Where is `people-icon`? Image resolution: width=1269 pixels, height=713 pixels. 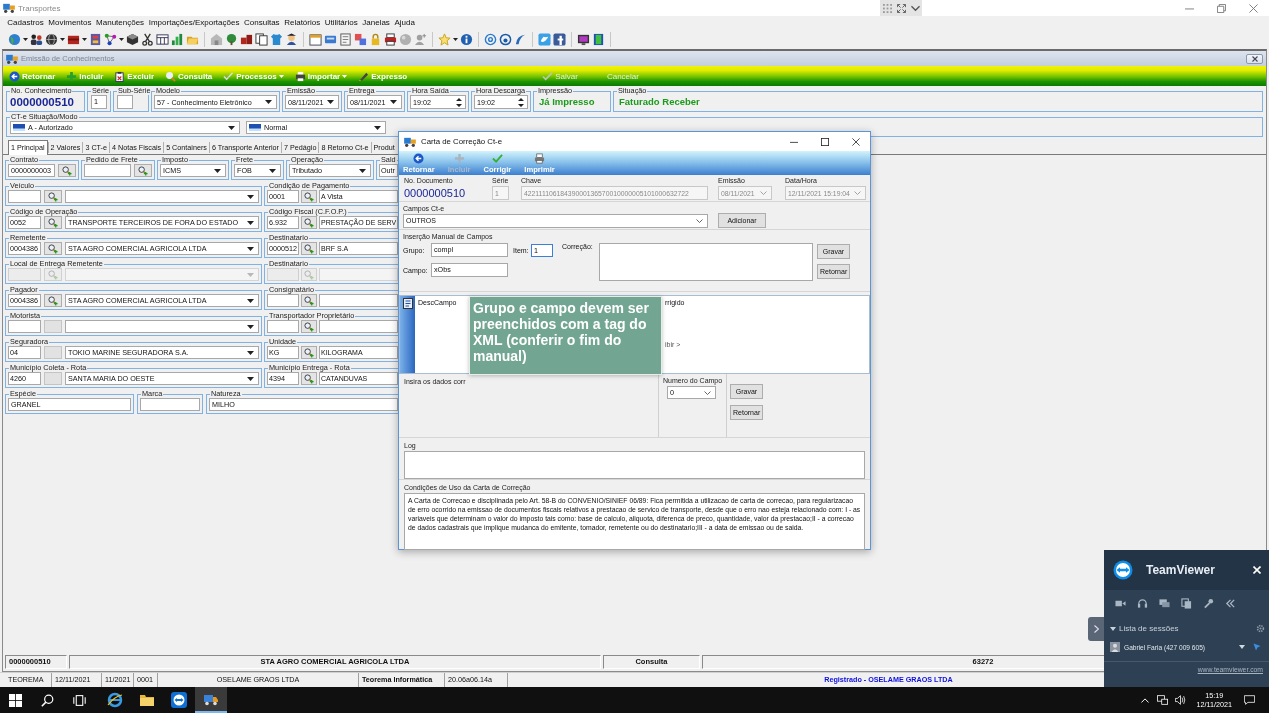
people-icon is located at coordinates (36, 39).